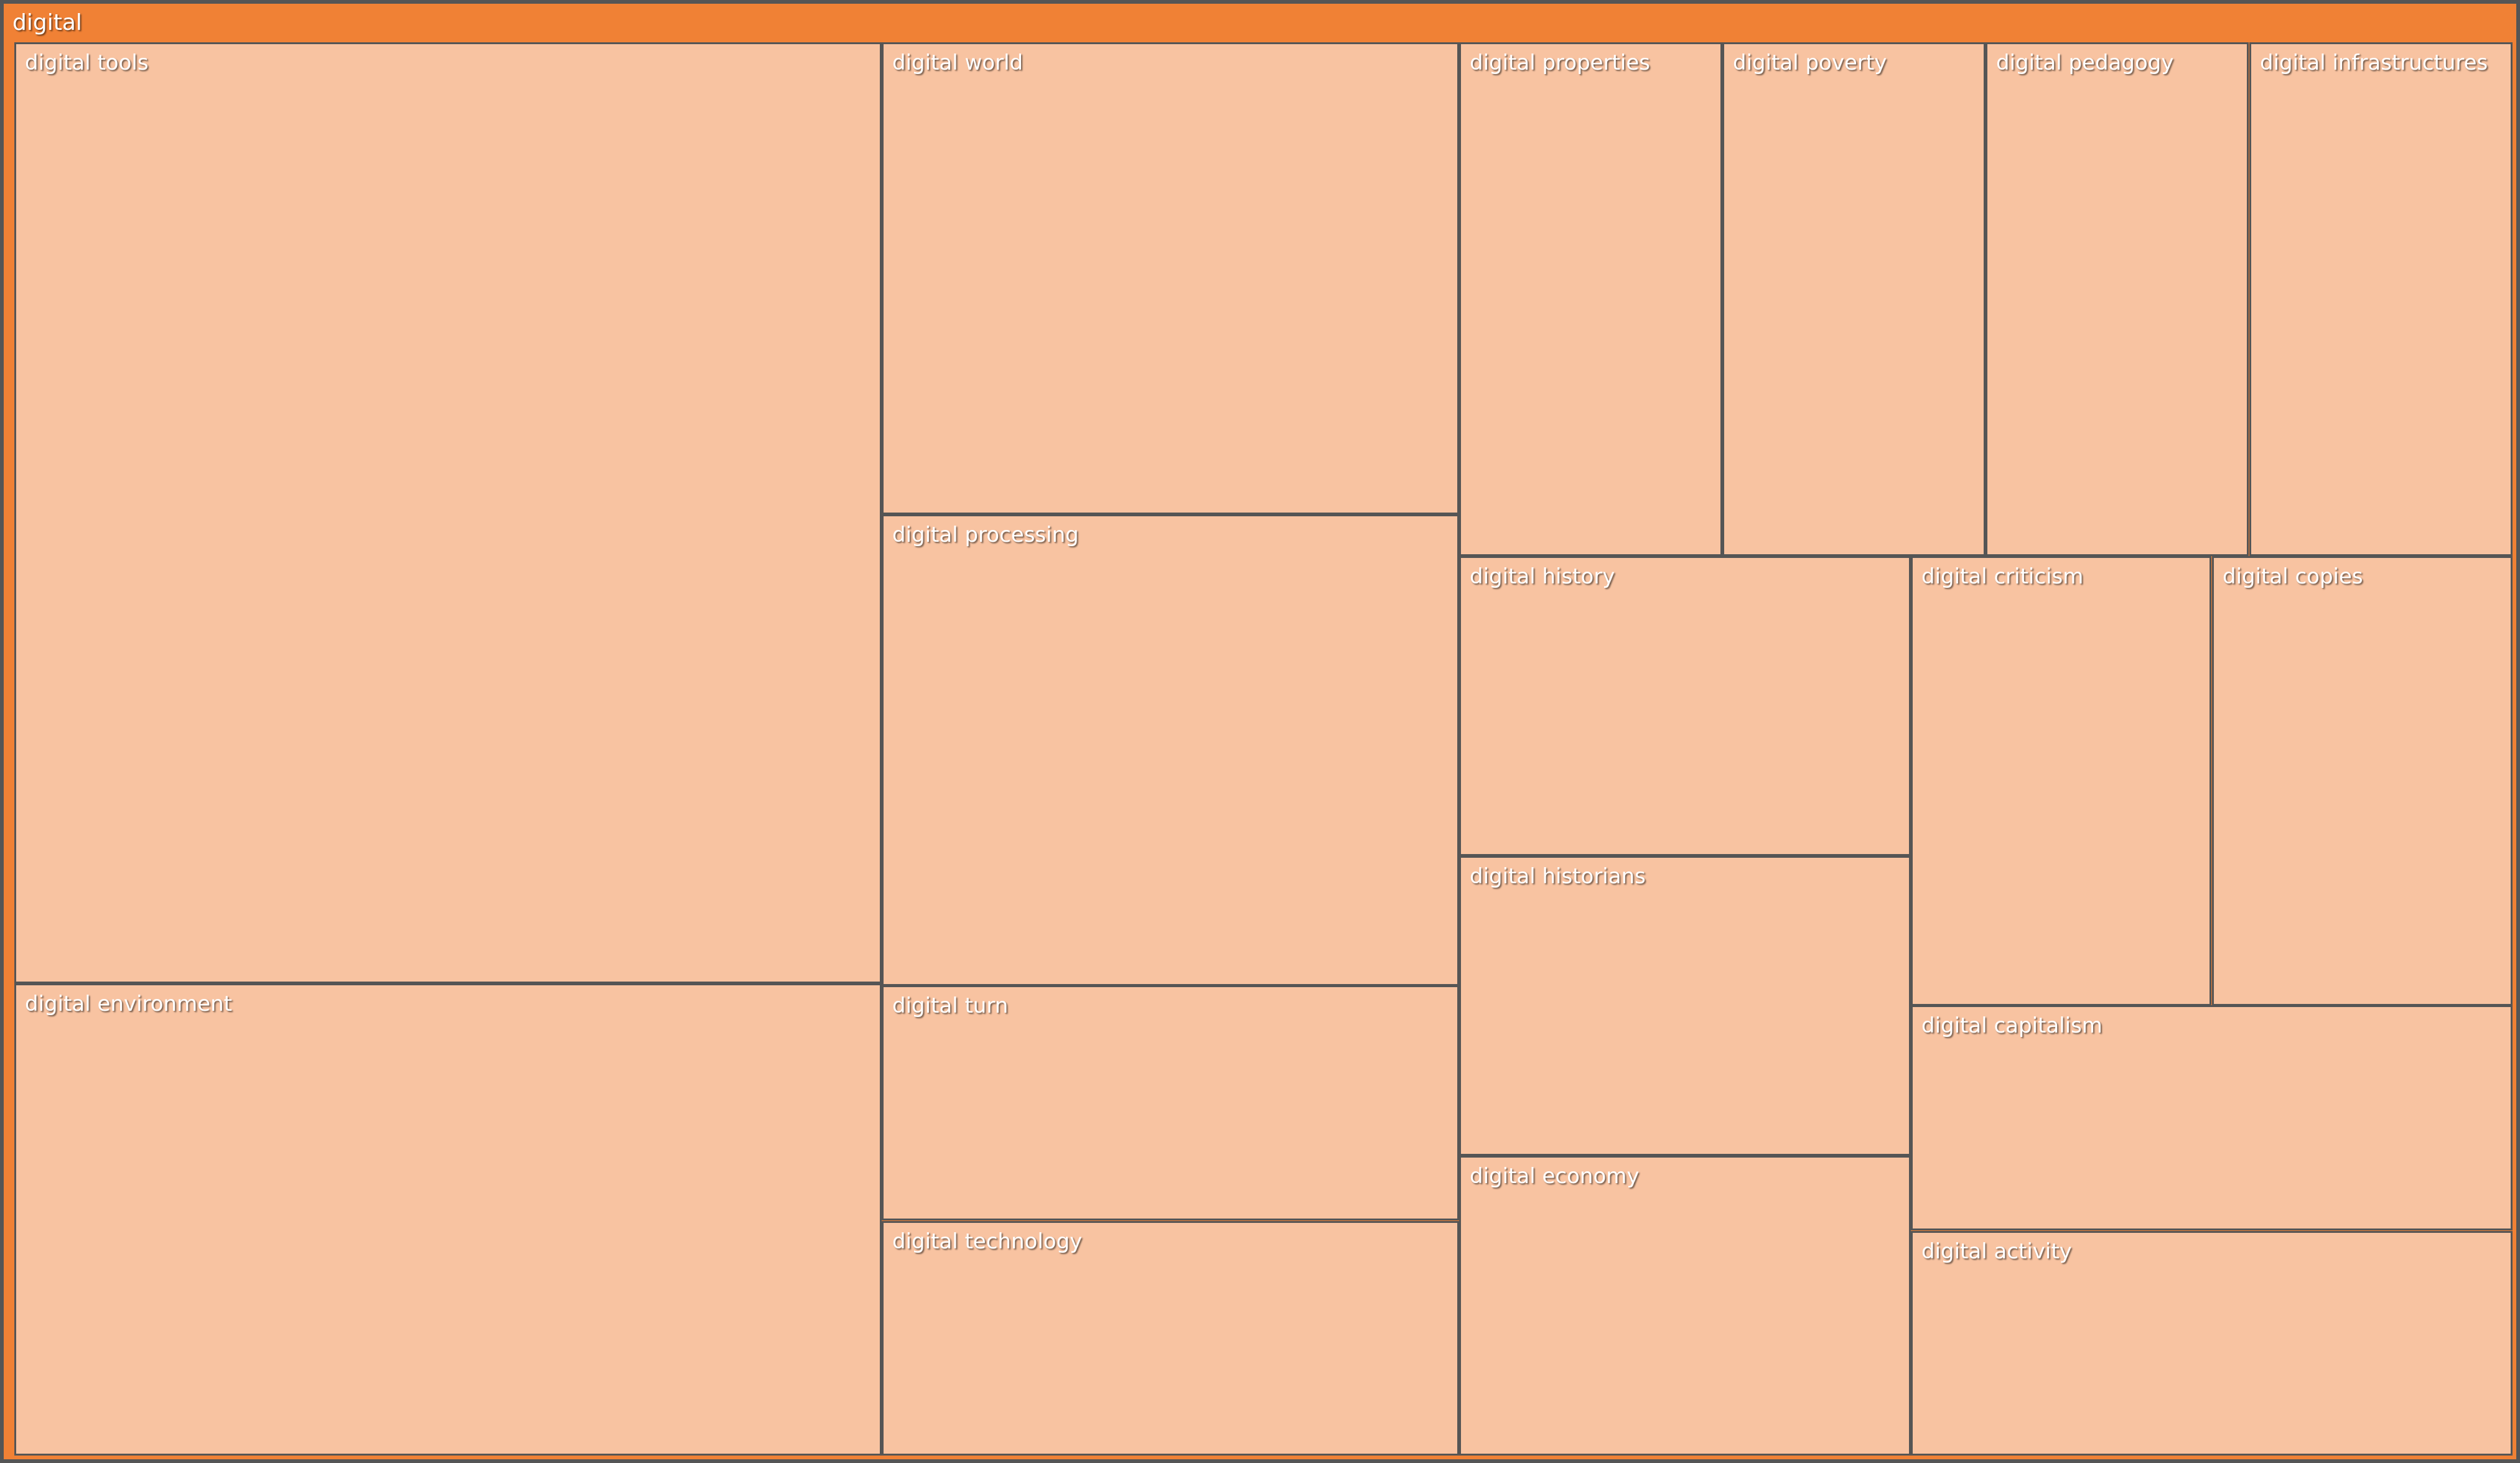 The height and width of the screenshot is (1463, 2520). I want to click on treemap-cell: digital economy, so click(1685, 1306).